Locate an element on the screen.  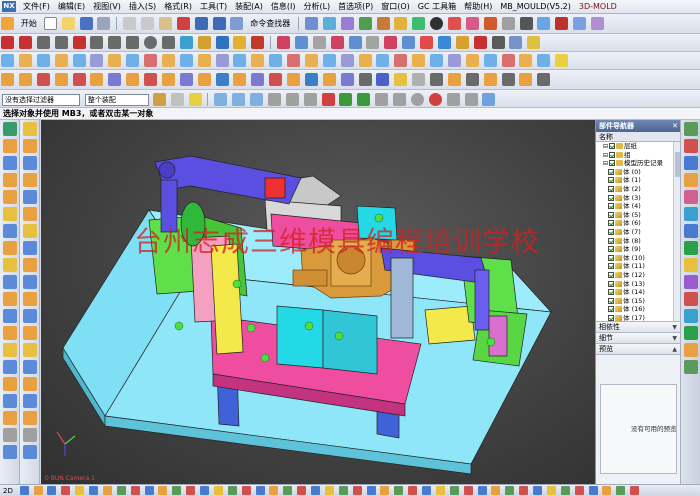
tree-node-check: ⊟ 层纸 is located at coordinates (639, 146).